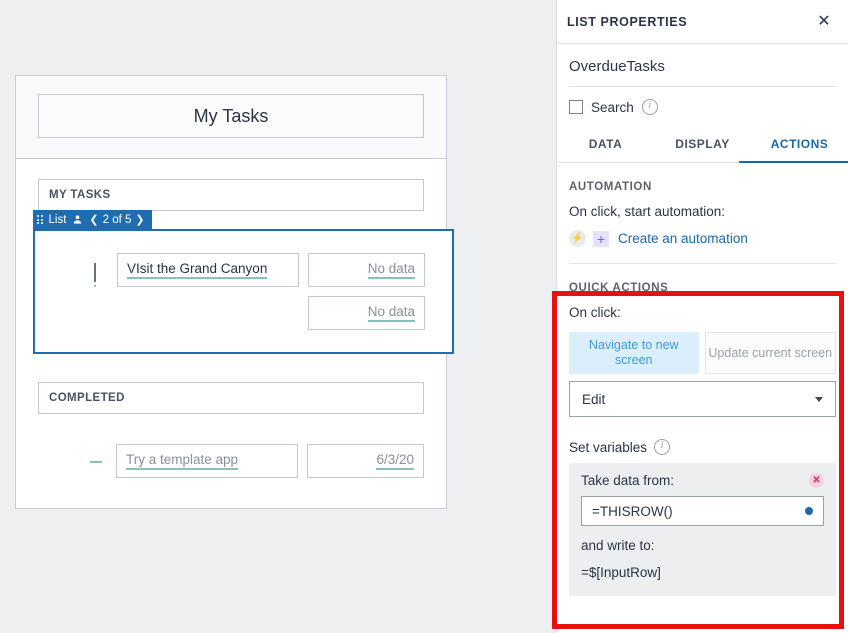 The width and height of the screenshot is (848, 633). What do you see at coordinates (702, 22) in the screenshot?
I see `panel-header: LIST PROPERTIES ✕` at bounding box center [702, 22].